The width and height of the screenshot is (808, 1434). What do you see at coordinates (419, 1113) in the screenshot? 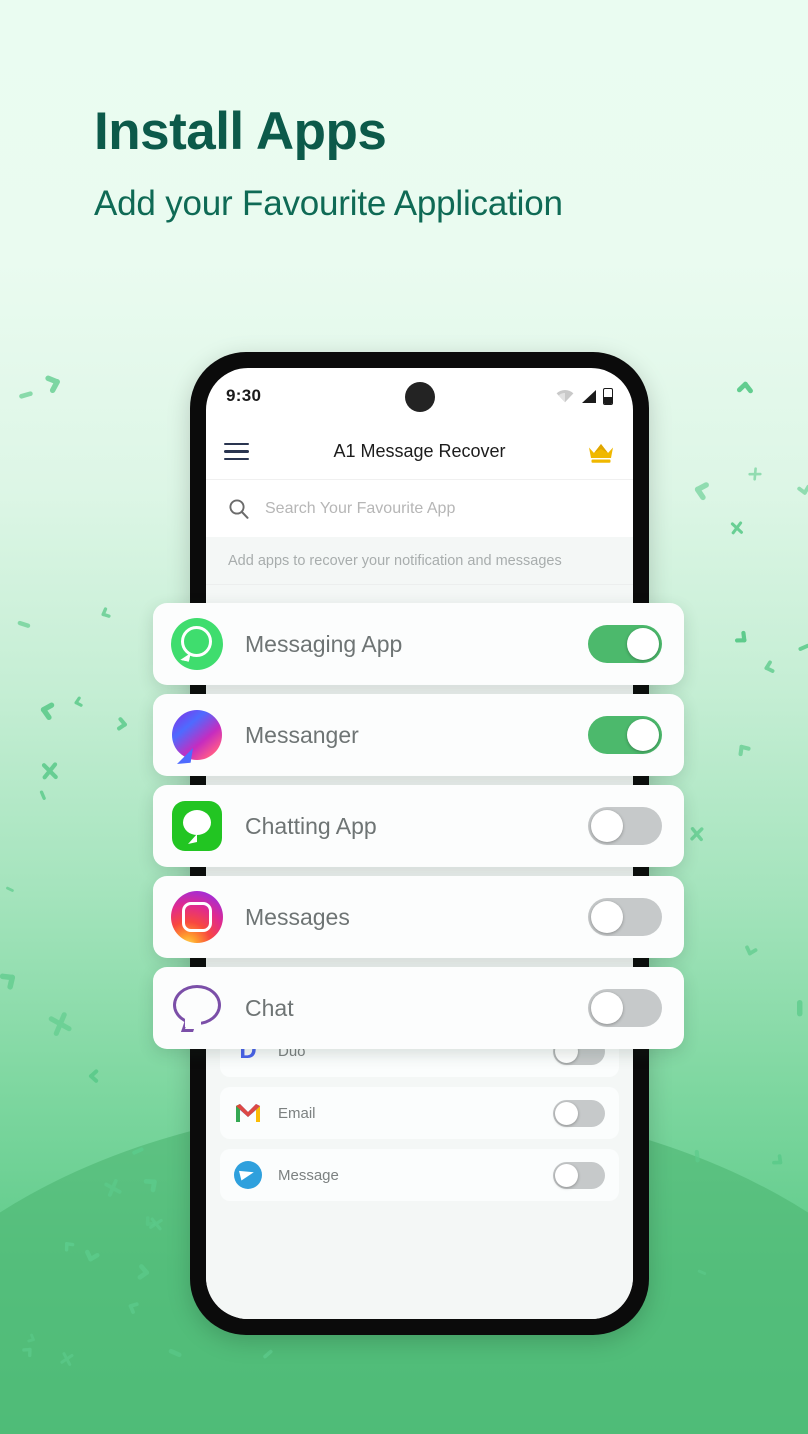
I see `app-list-row: Email` at bounding box center [419, 1113].